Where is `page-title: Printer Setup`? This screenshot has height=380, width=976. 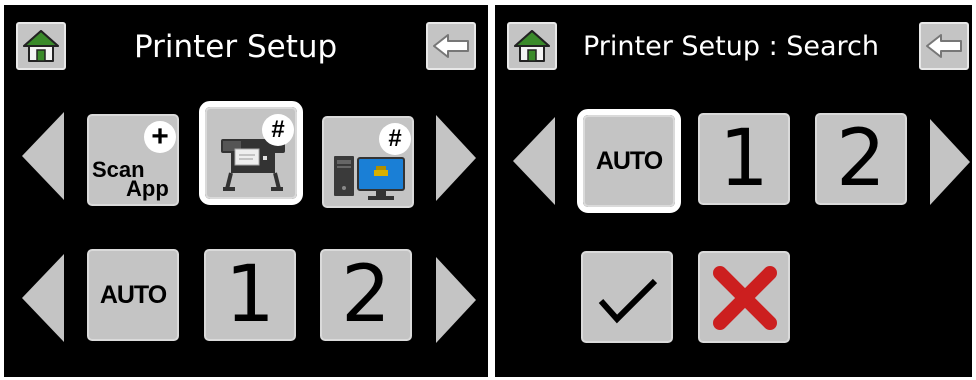 page-title: Printer Setup is located at coordinates (236, 47).